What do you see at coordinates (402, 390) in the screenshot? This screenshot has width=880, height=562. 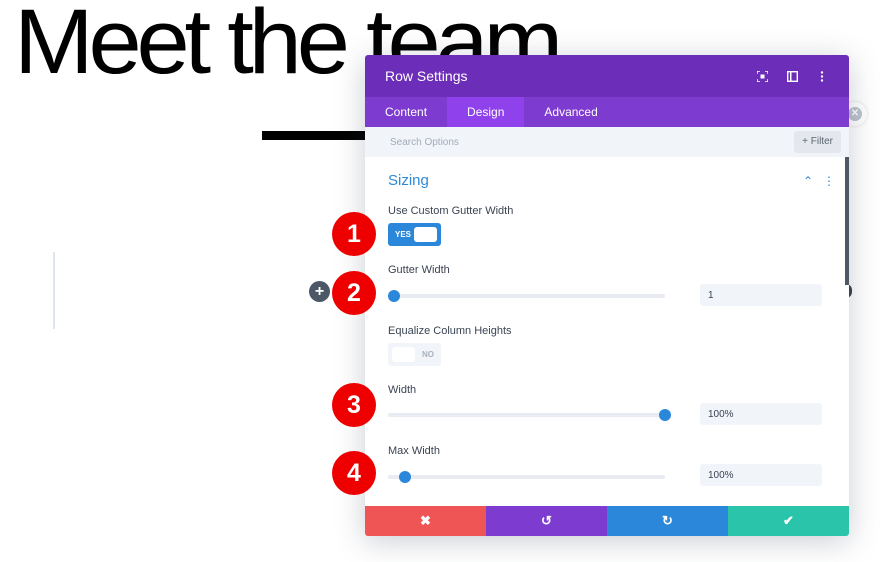 I see `width-label: Width` at bounding box center [402, 390].